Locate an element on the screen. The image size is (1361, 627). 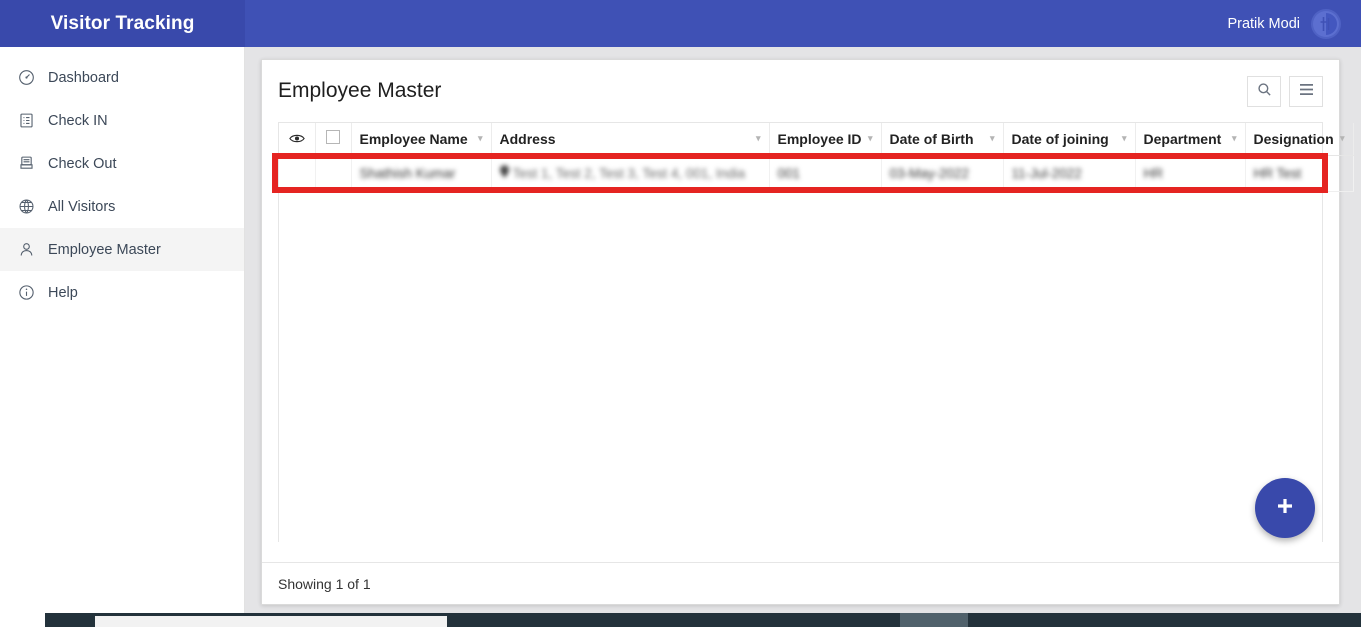
sidebar-item-label: Employee Master is located at coordinates (104, 249).